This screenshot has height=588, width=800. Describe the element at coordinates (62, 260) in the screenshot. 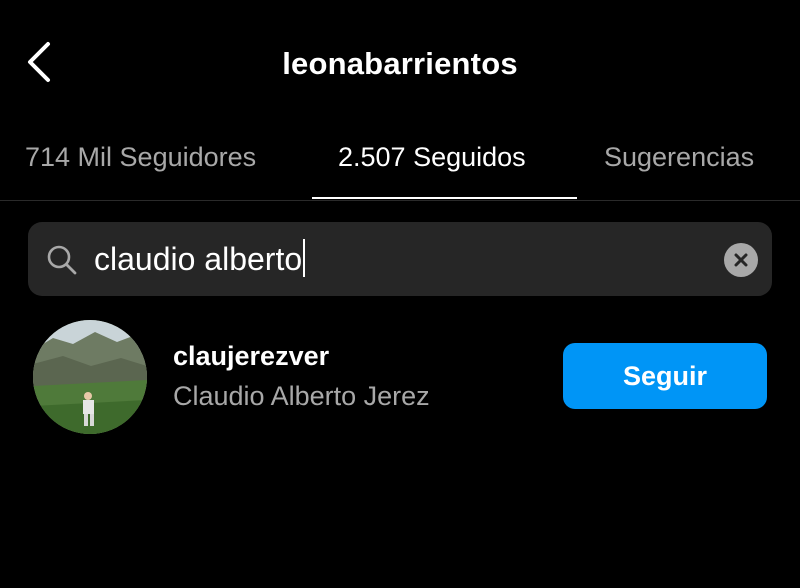

I see `search-icon` at that location.